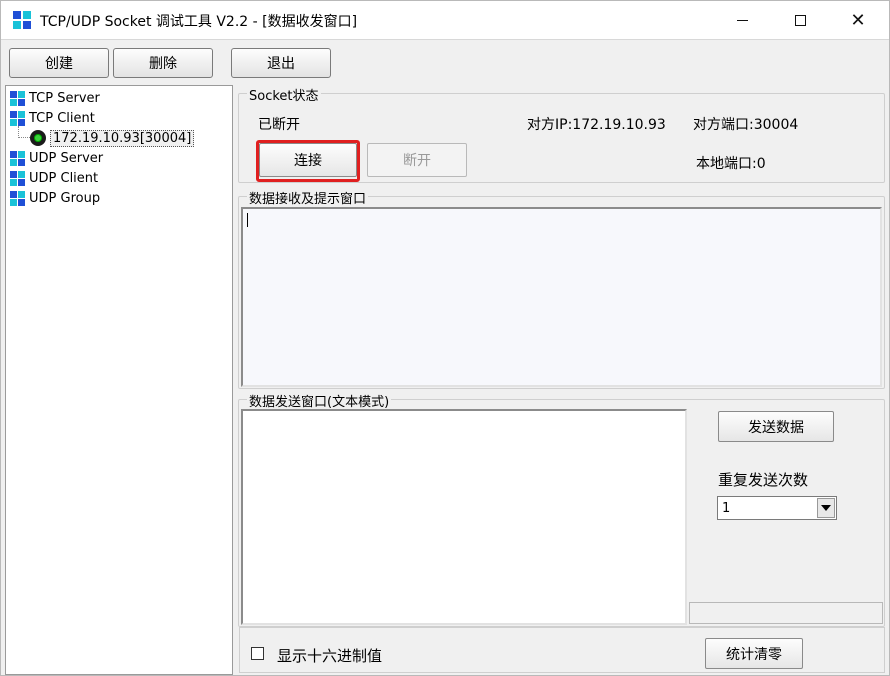 The image size is (890, 676). What do you see at coordinates (64, 98) in the screenshot?
I see `tree-item-label: TCP Server` at bounding box center [64, 98].